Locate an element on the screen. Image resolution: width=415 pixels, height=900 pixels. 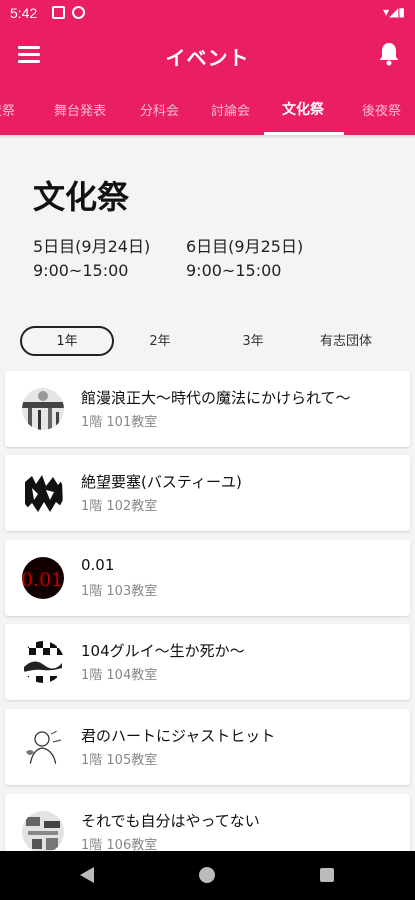
event-title: 0.01 is located at coordinates (98, 565).